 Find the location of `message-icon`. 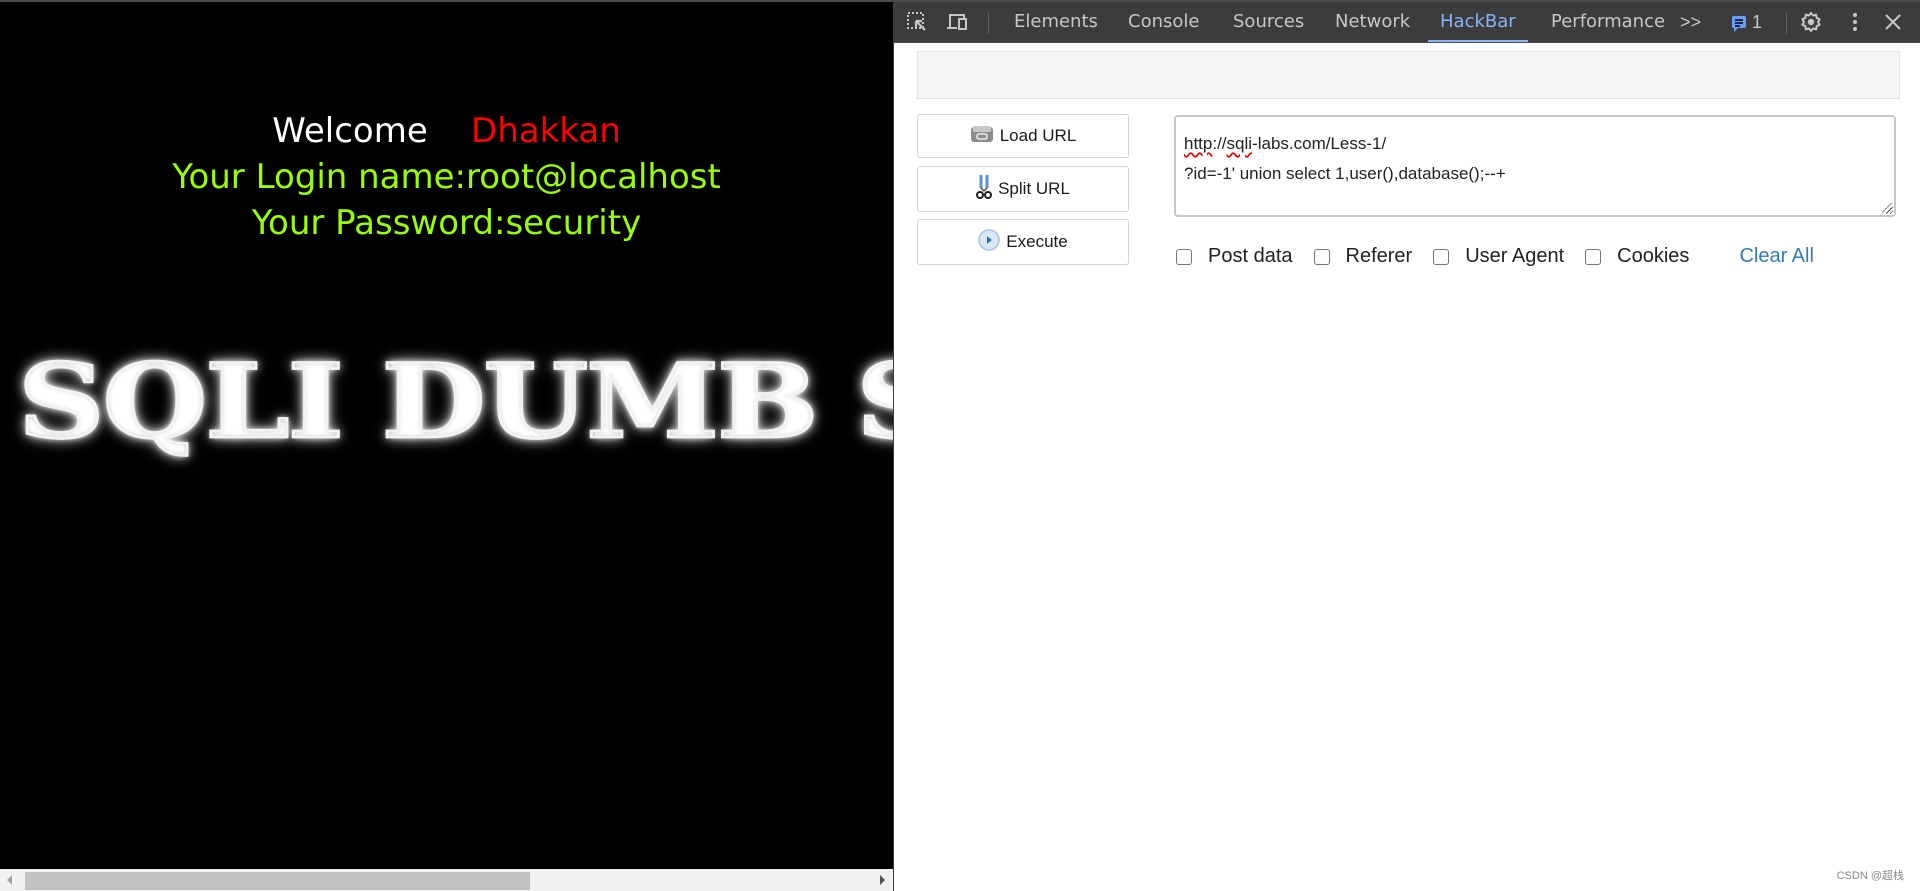

message-icon is located at coordinates (1739, 24).